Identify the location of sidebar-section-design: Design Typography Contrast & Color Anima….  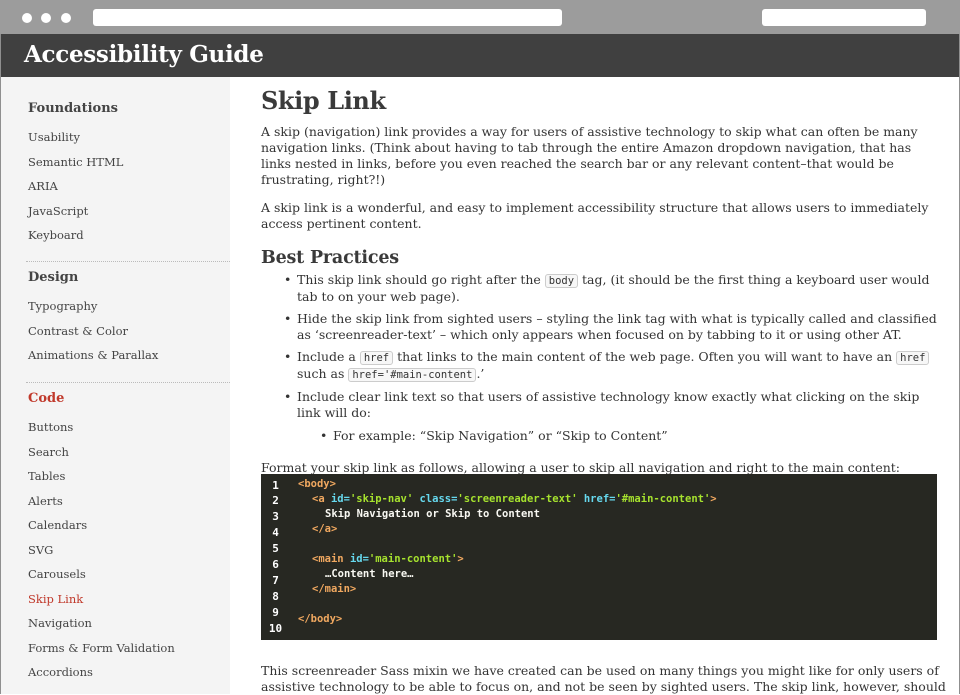
(93, 321).